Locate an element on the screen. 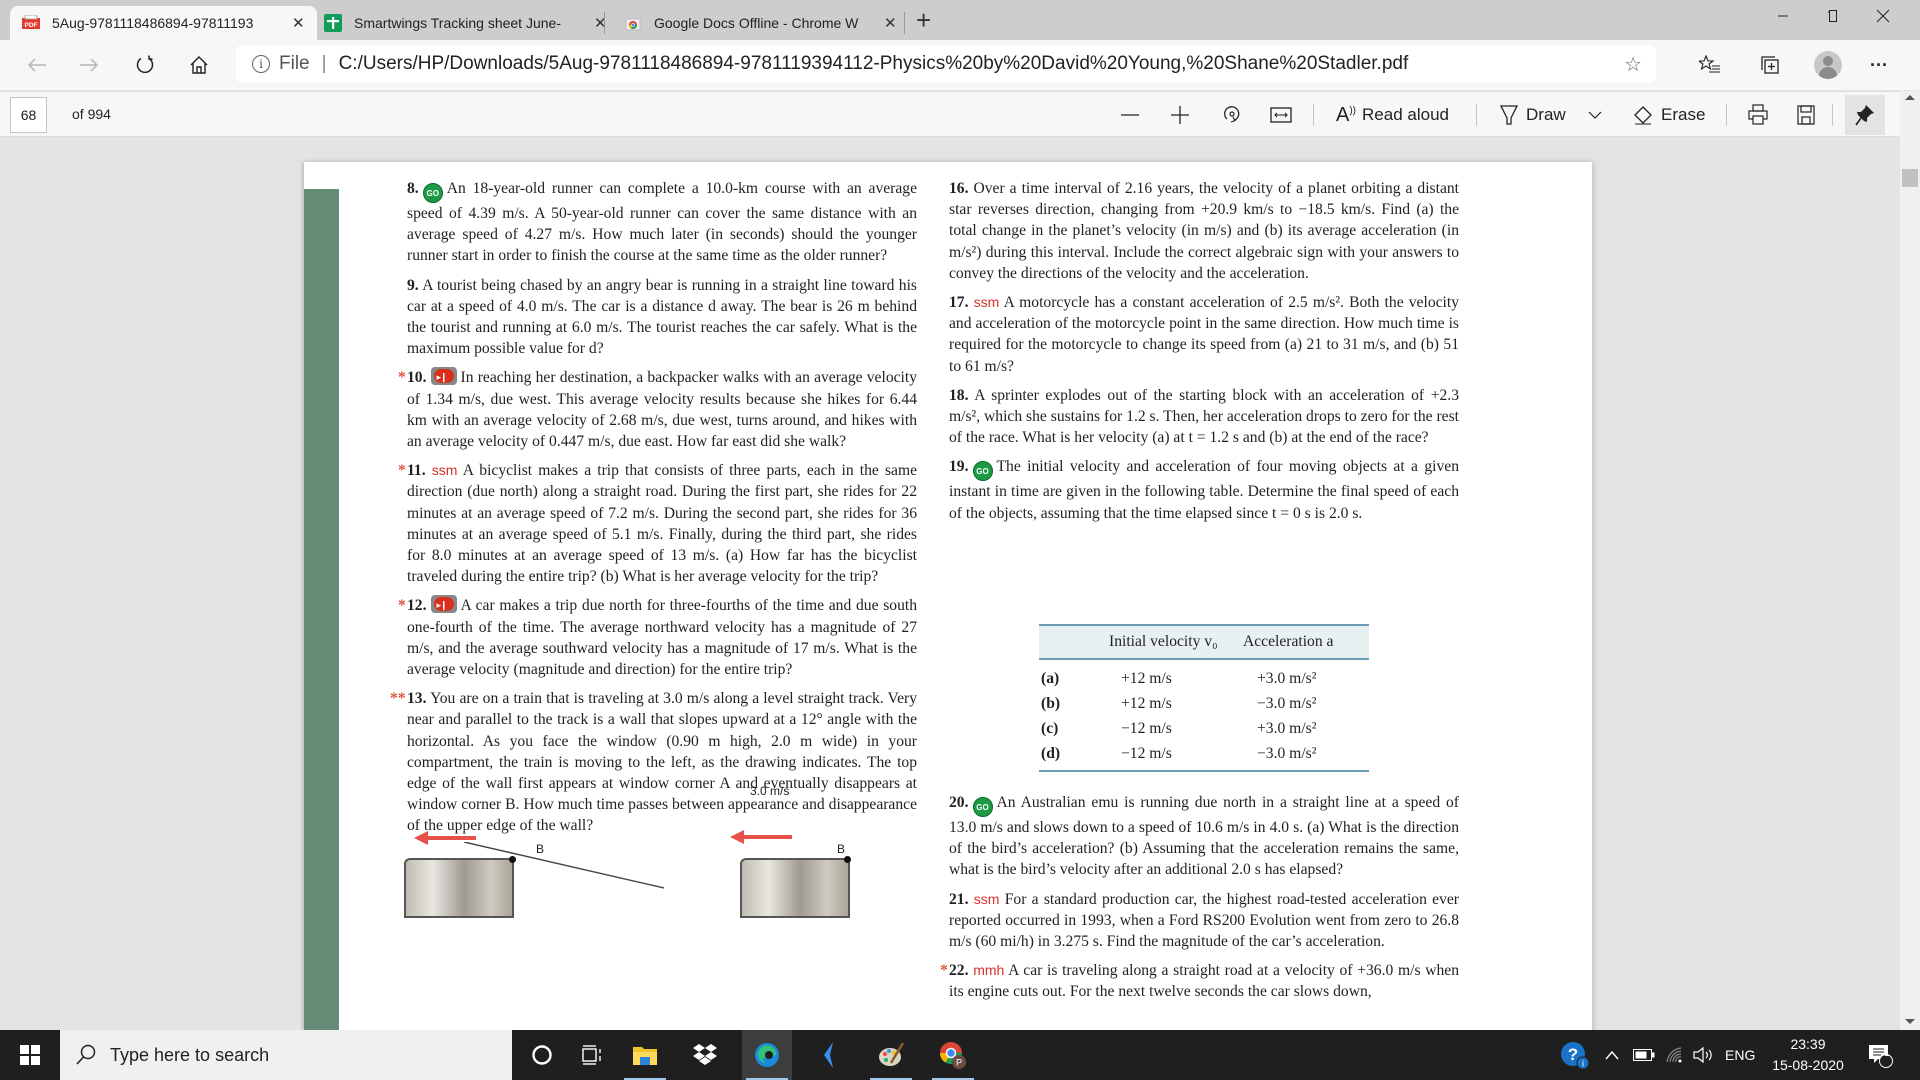  scroll-down-arrow-icon is located at coordinates (1910, 1021).